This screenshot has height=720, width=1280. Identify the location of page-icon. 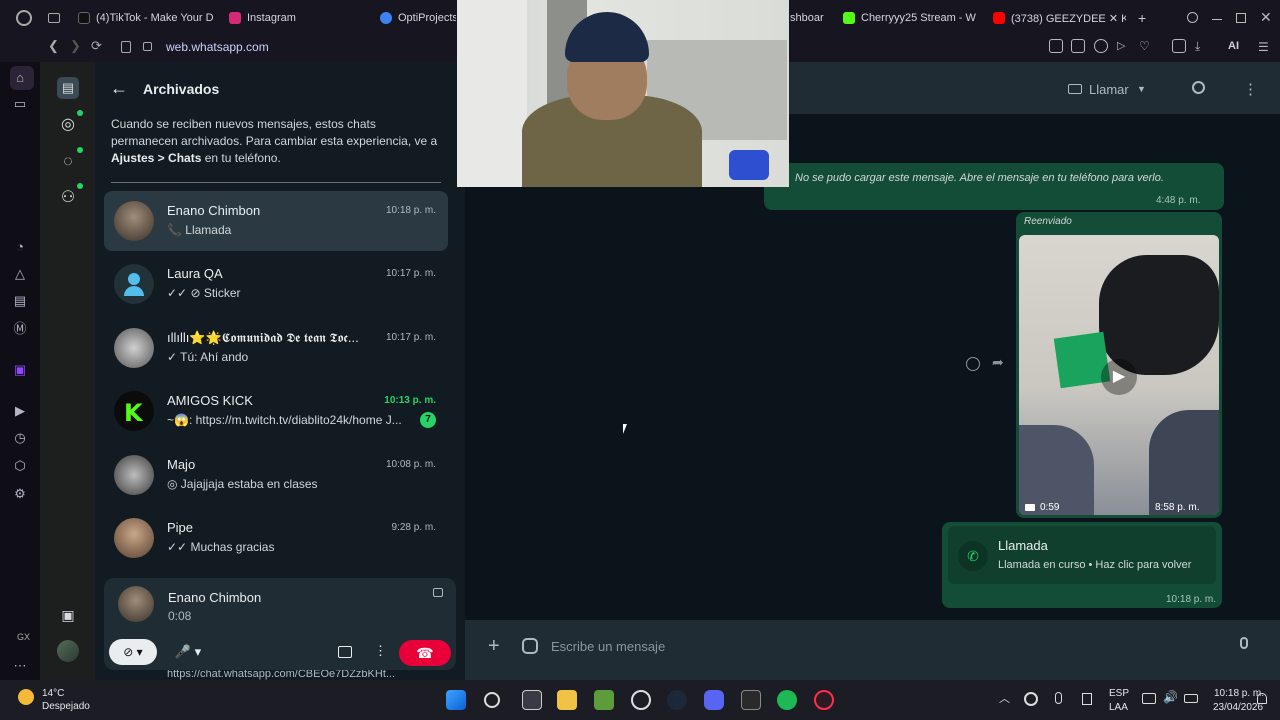
(126, 47).